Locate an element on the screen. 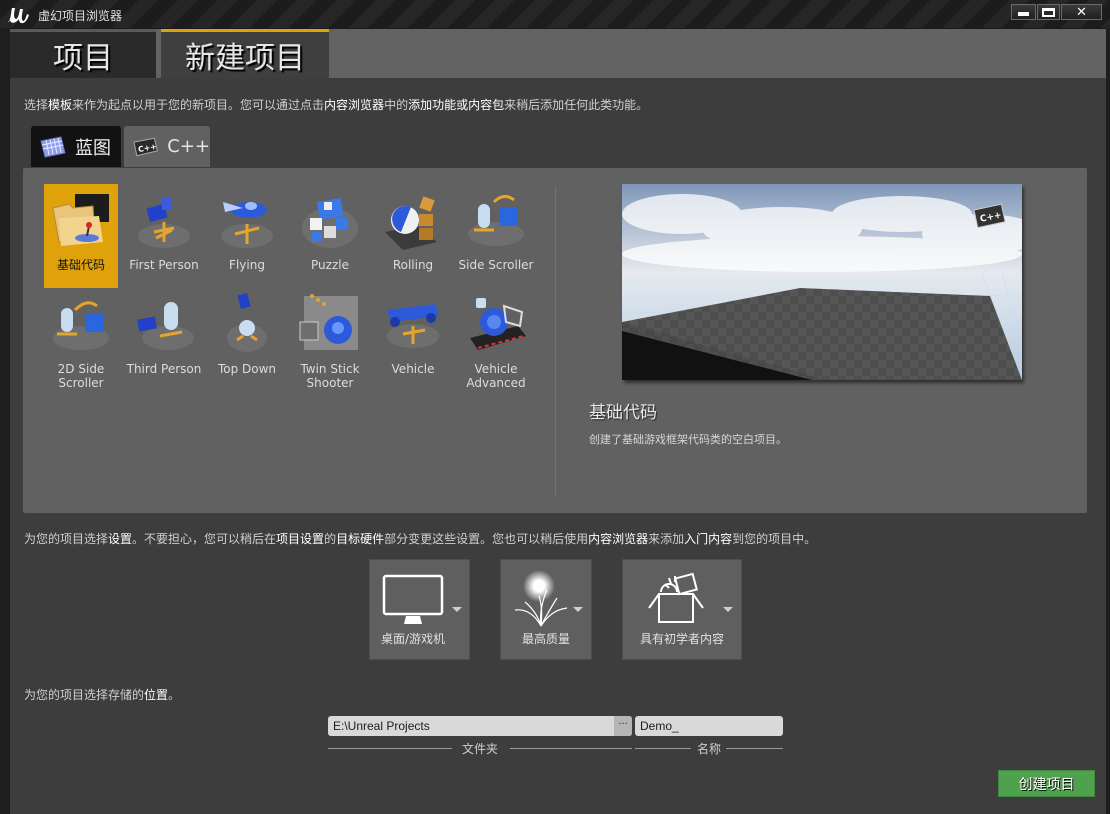 The width and height of the screenshot is (1110, 814). template-top-down: Top Down is located at coordinates (247, 340).